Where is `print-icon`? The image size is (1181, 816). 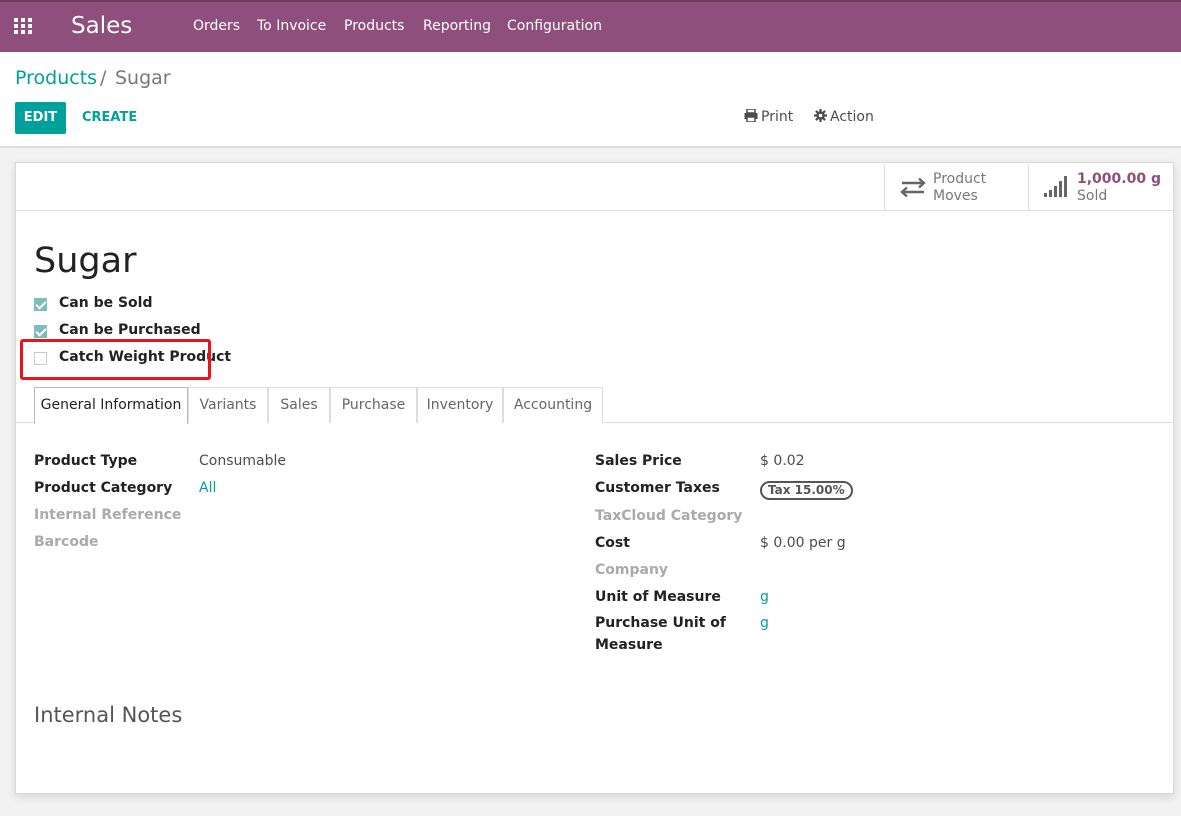
print-icon is located at coordinates (751, 115).